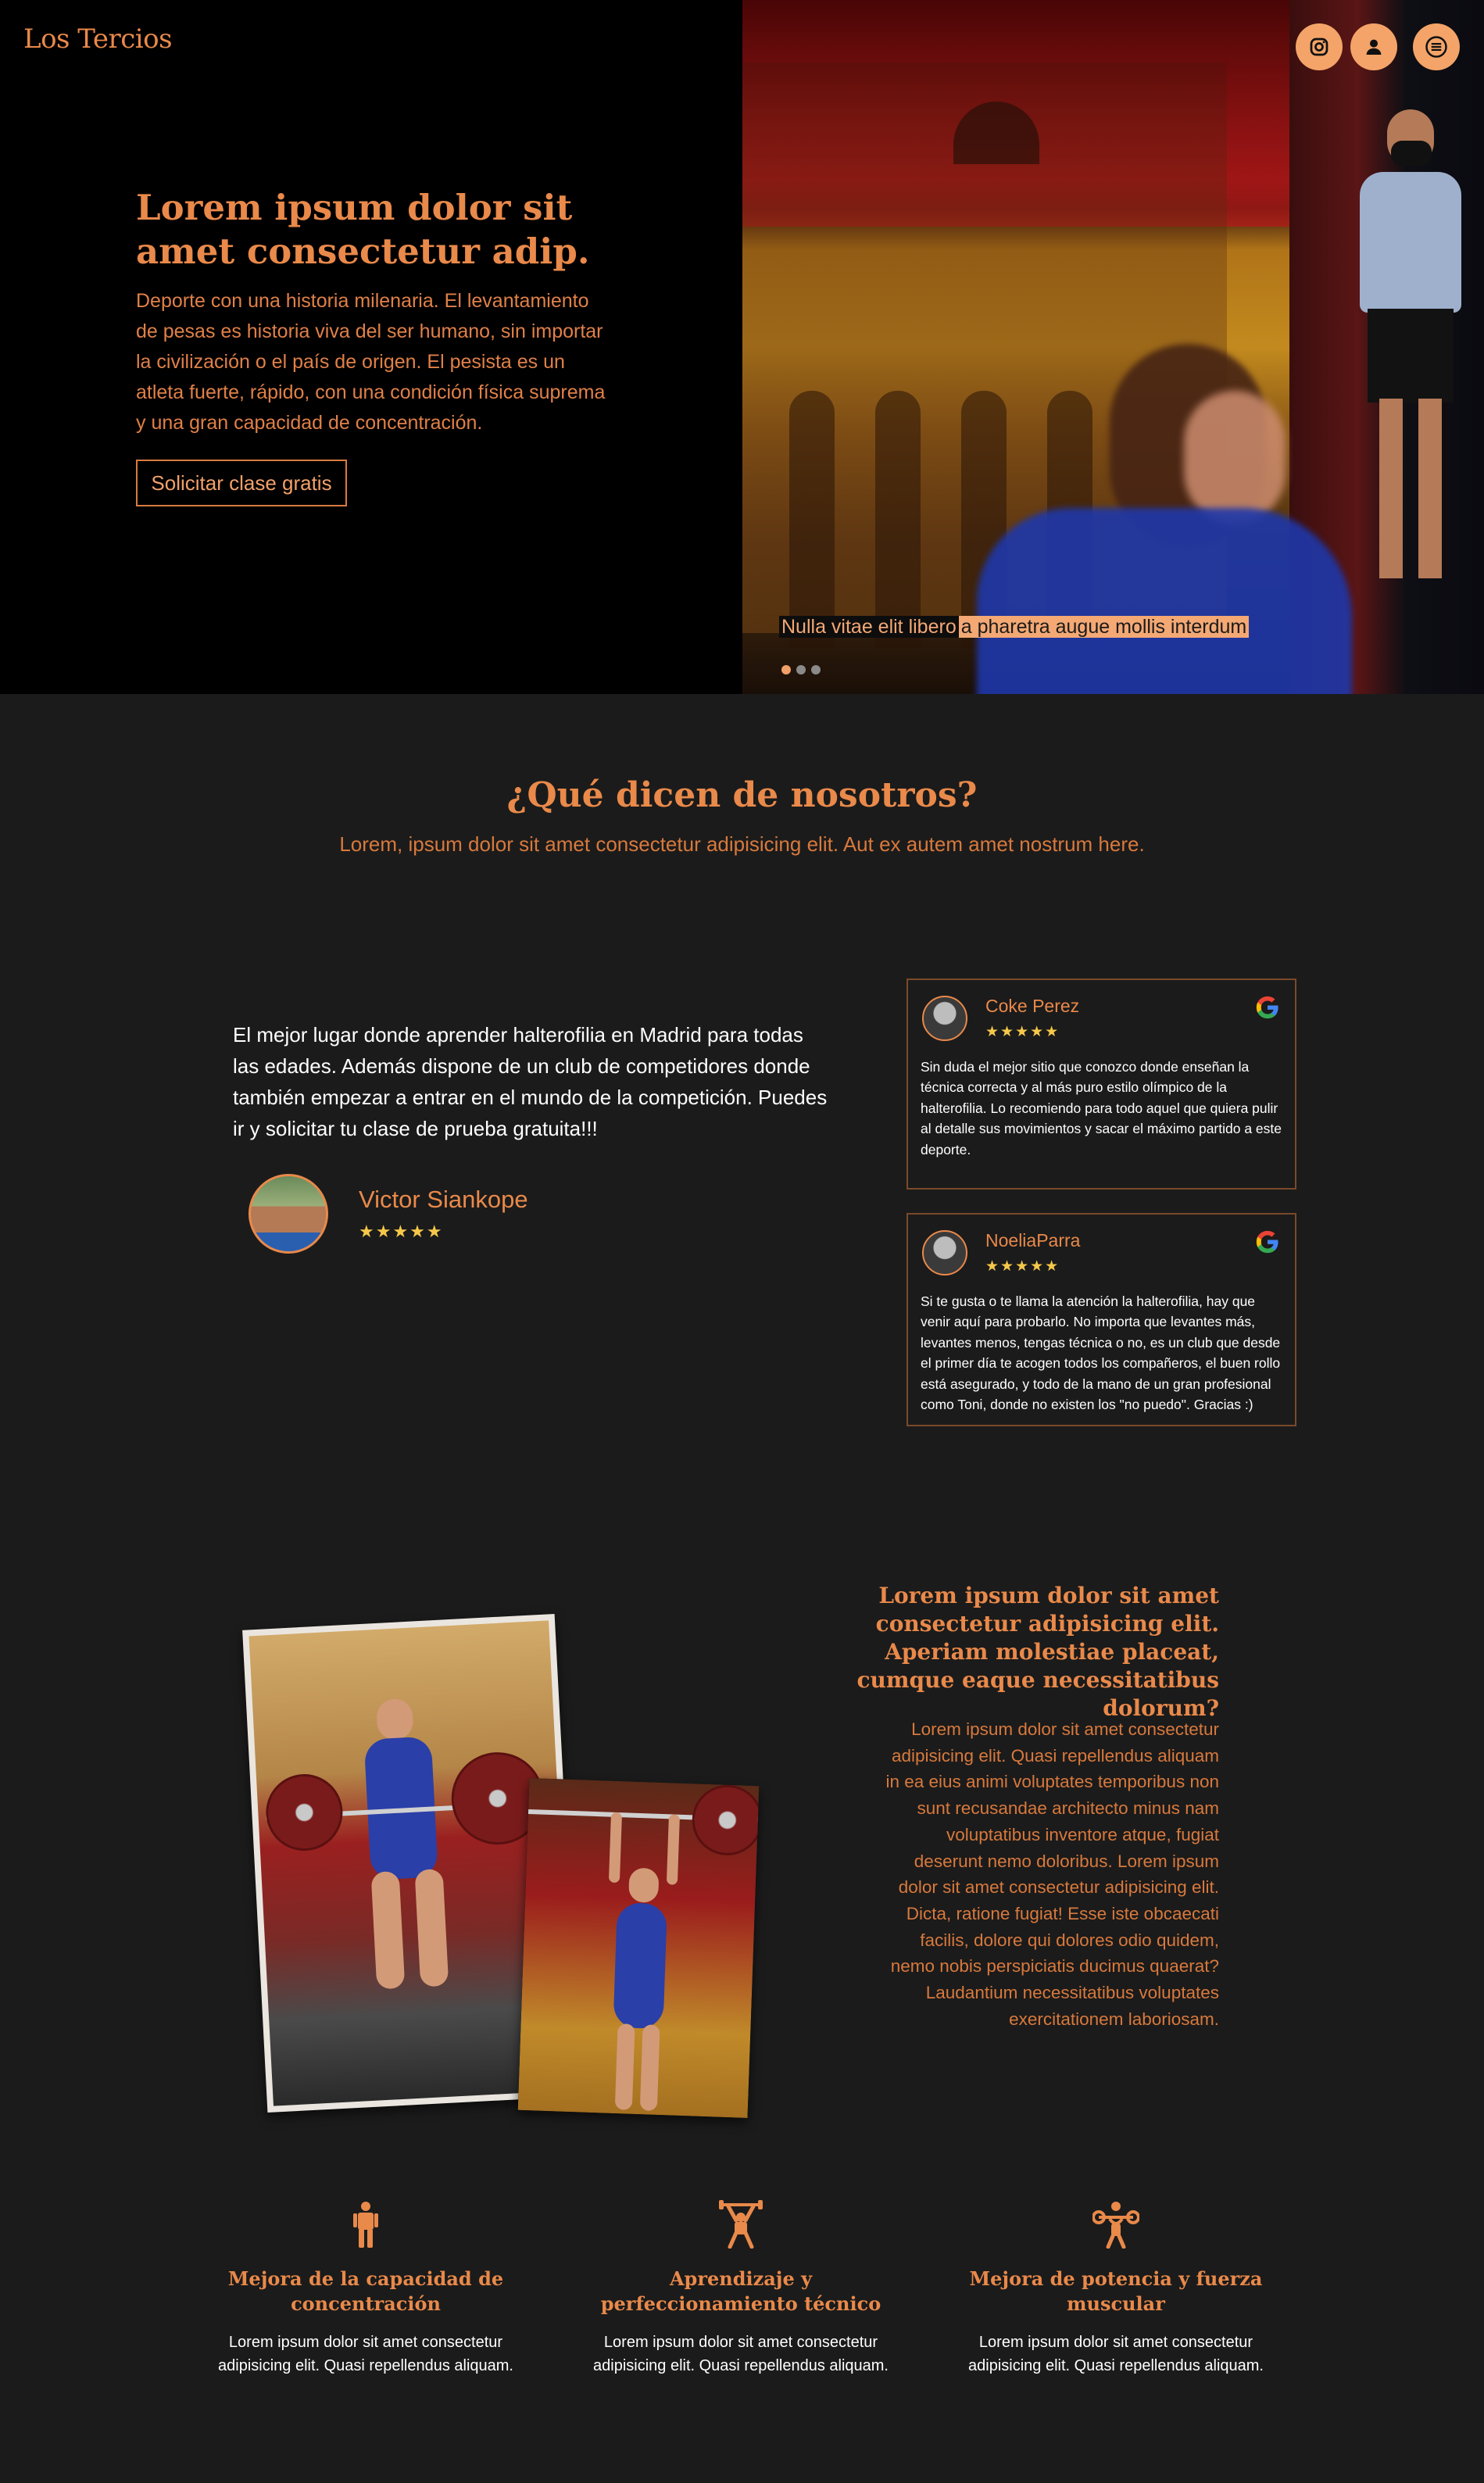 This screenshot has width=1484, height=2483. I want to click on user-icon, so click(1374, 47).